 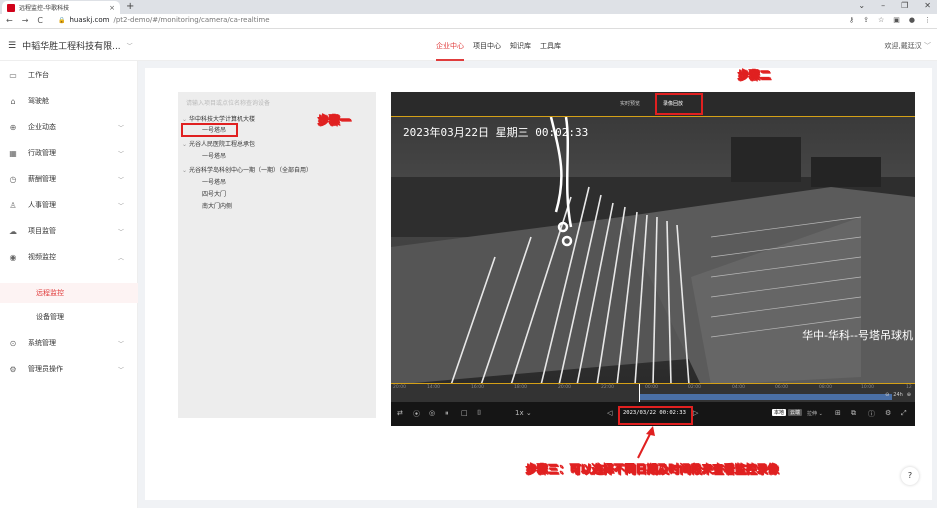 What do you see at coordinates (653, 470) in the screenshot?
I see `step3-callout: 步骤三：可以选择不同日期及时间段来查看监控录像` at bounding box center [653, 470].